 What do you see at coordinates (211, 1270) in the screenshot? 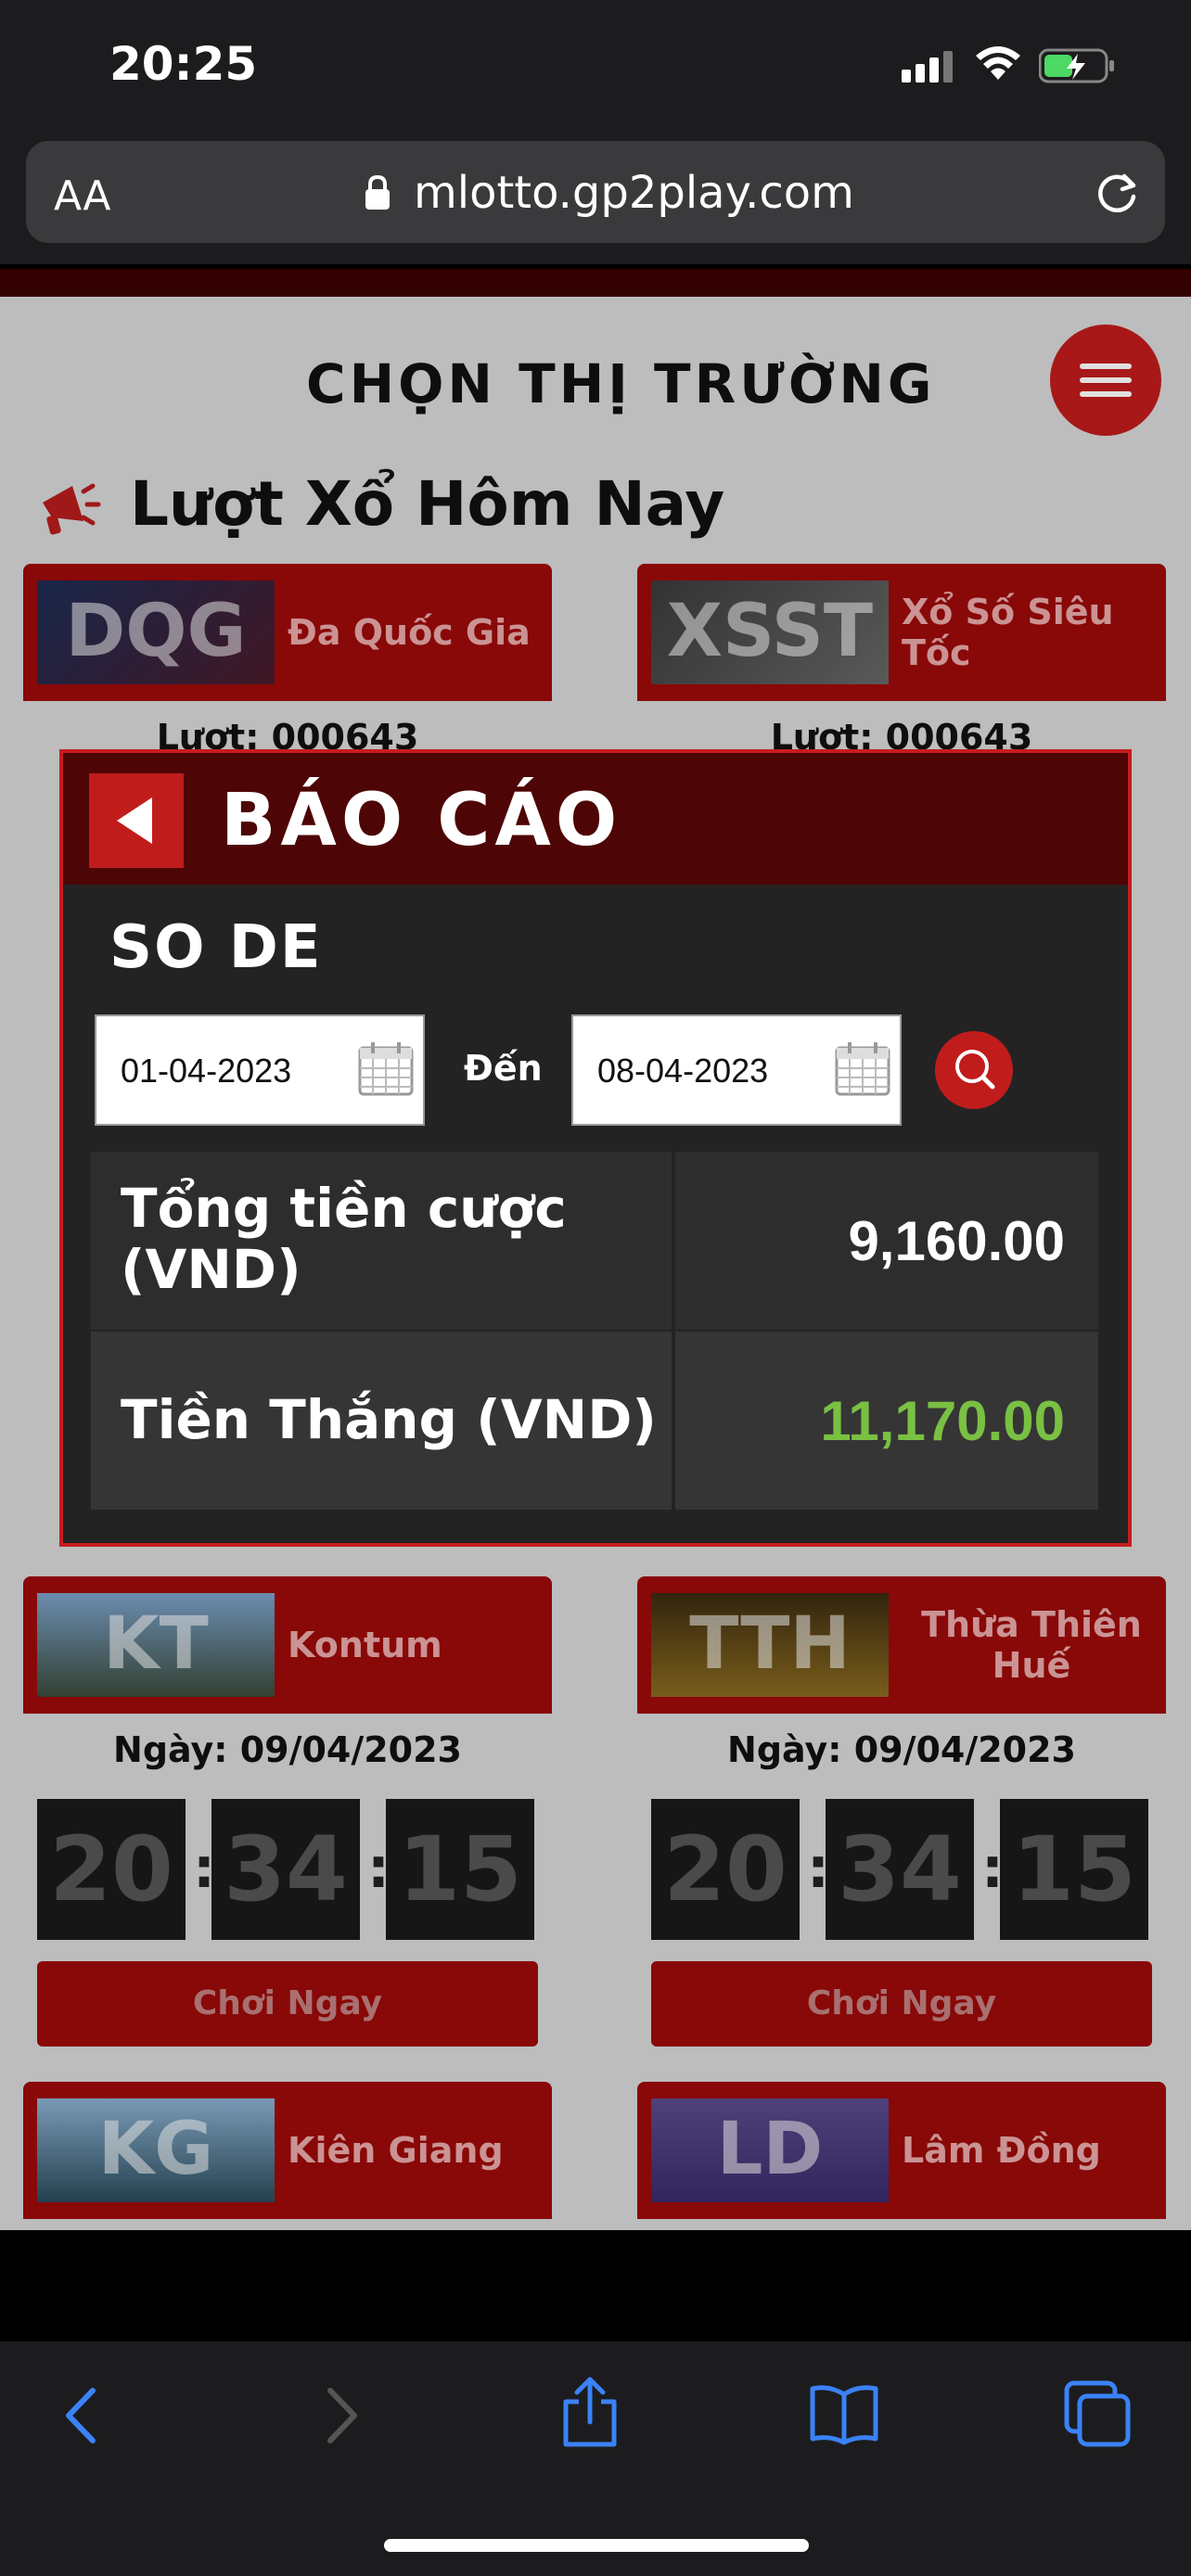
I see `total-bet-label-line2: (VND)` at bounding box center [211, 1270].